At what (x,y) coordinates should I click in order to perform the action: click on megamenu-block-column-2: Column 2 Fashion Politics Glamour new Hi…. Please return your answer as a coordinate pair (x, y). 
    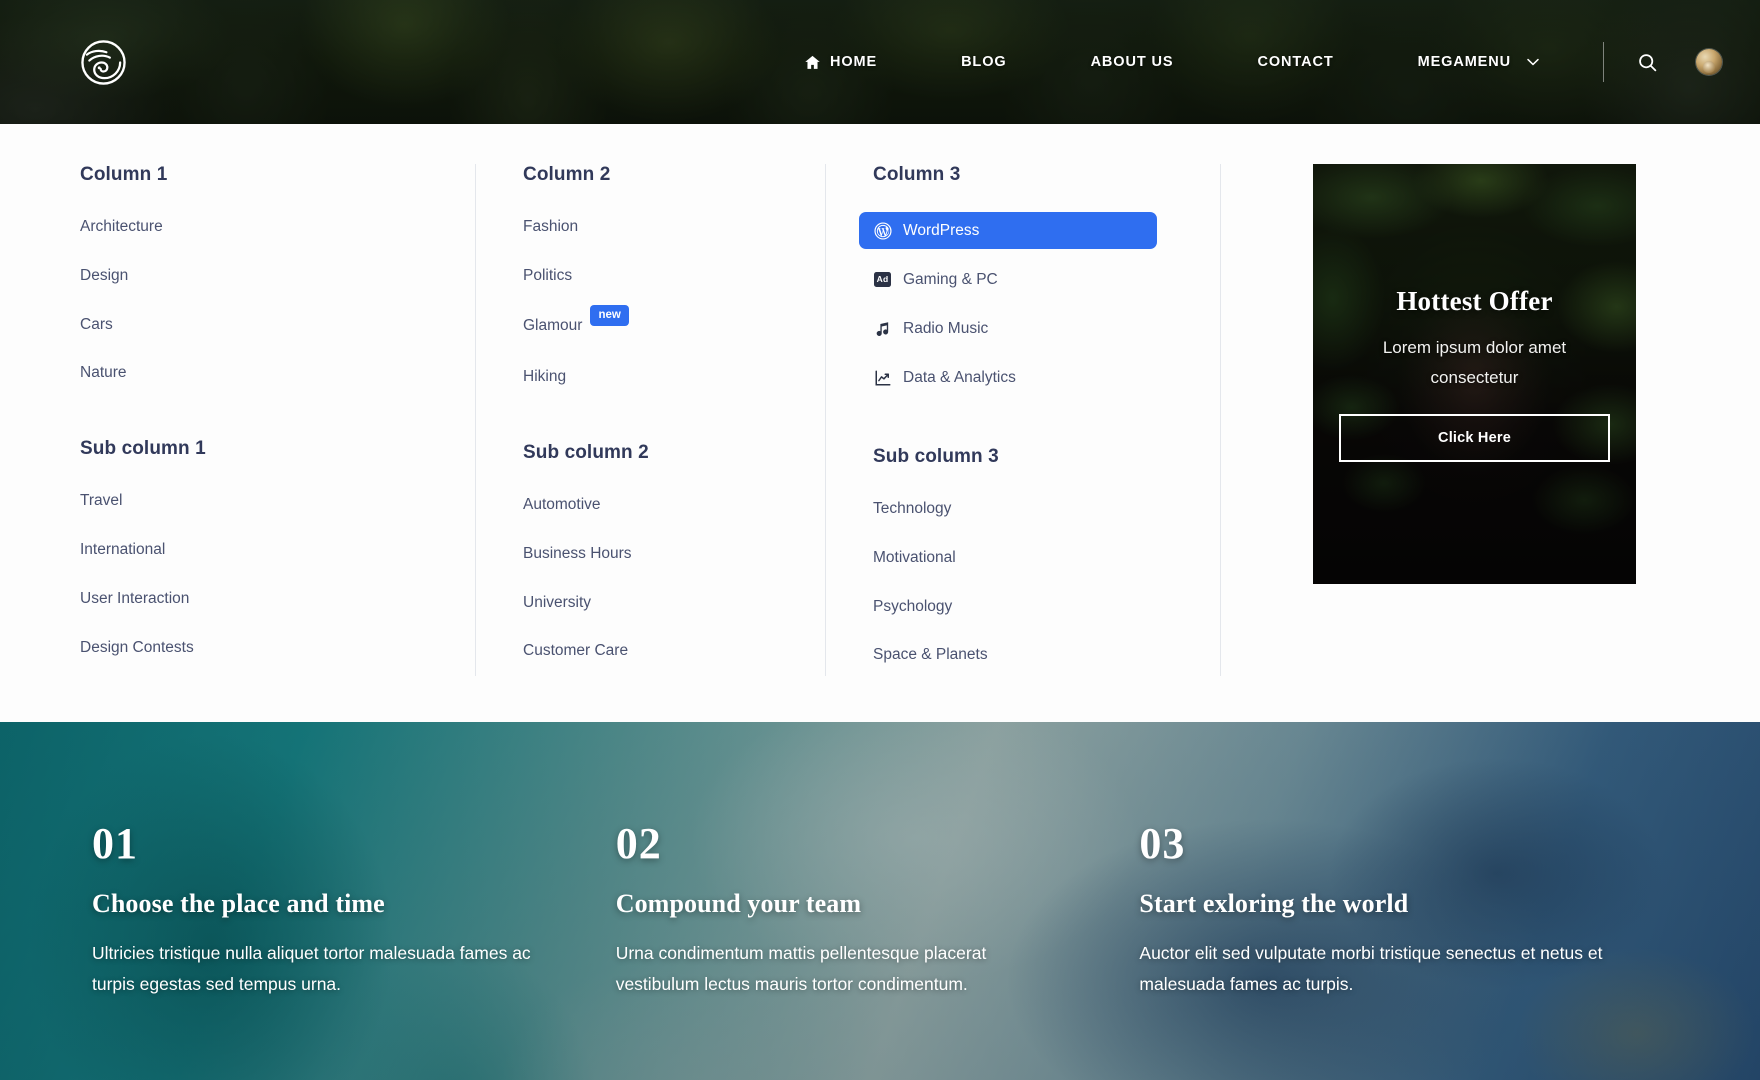
    Looking at the image, I should click on (660, 278).